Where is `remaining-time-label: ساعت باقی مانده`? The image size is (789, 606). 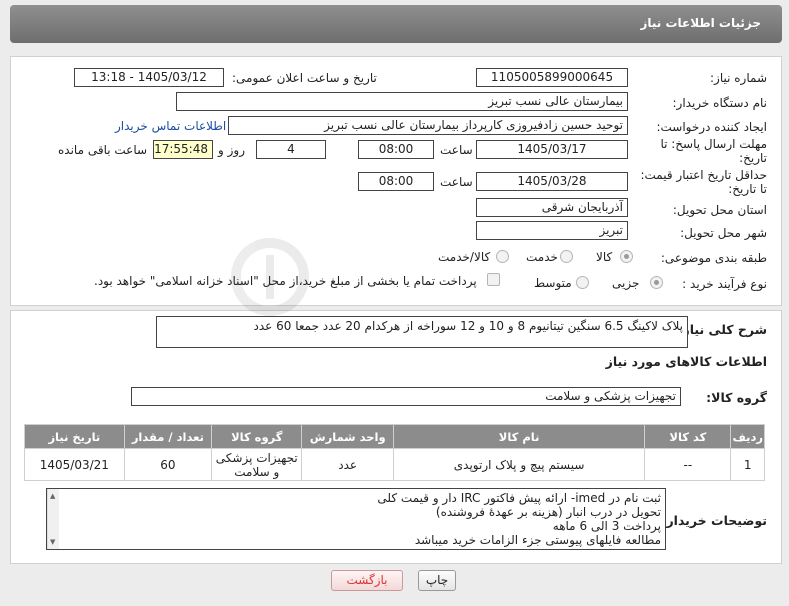
remaining-time-label: ساعت باقی مانده is located at coordinates (103, 150).